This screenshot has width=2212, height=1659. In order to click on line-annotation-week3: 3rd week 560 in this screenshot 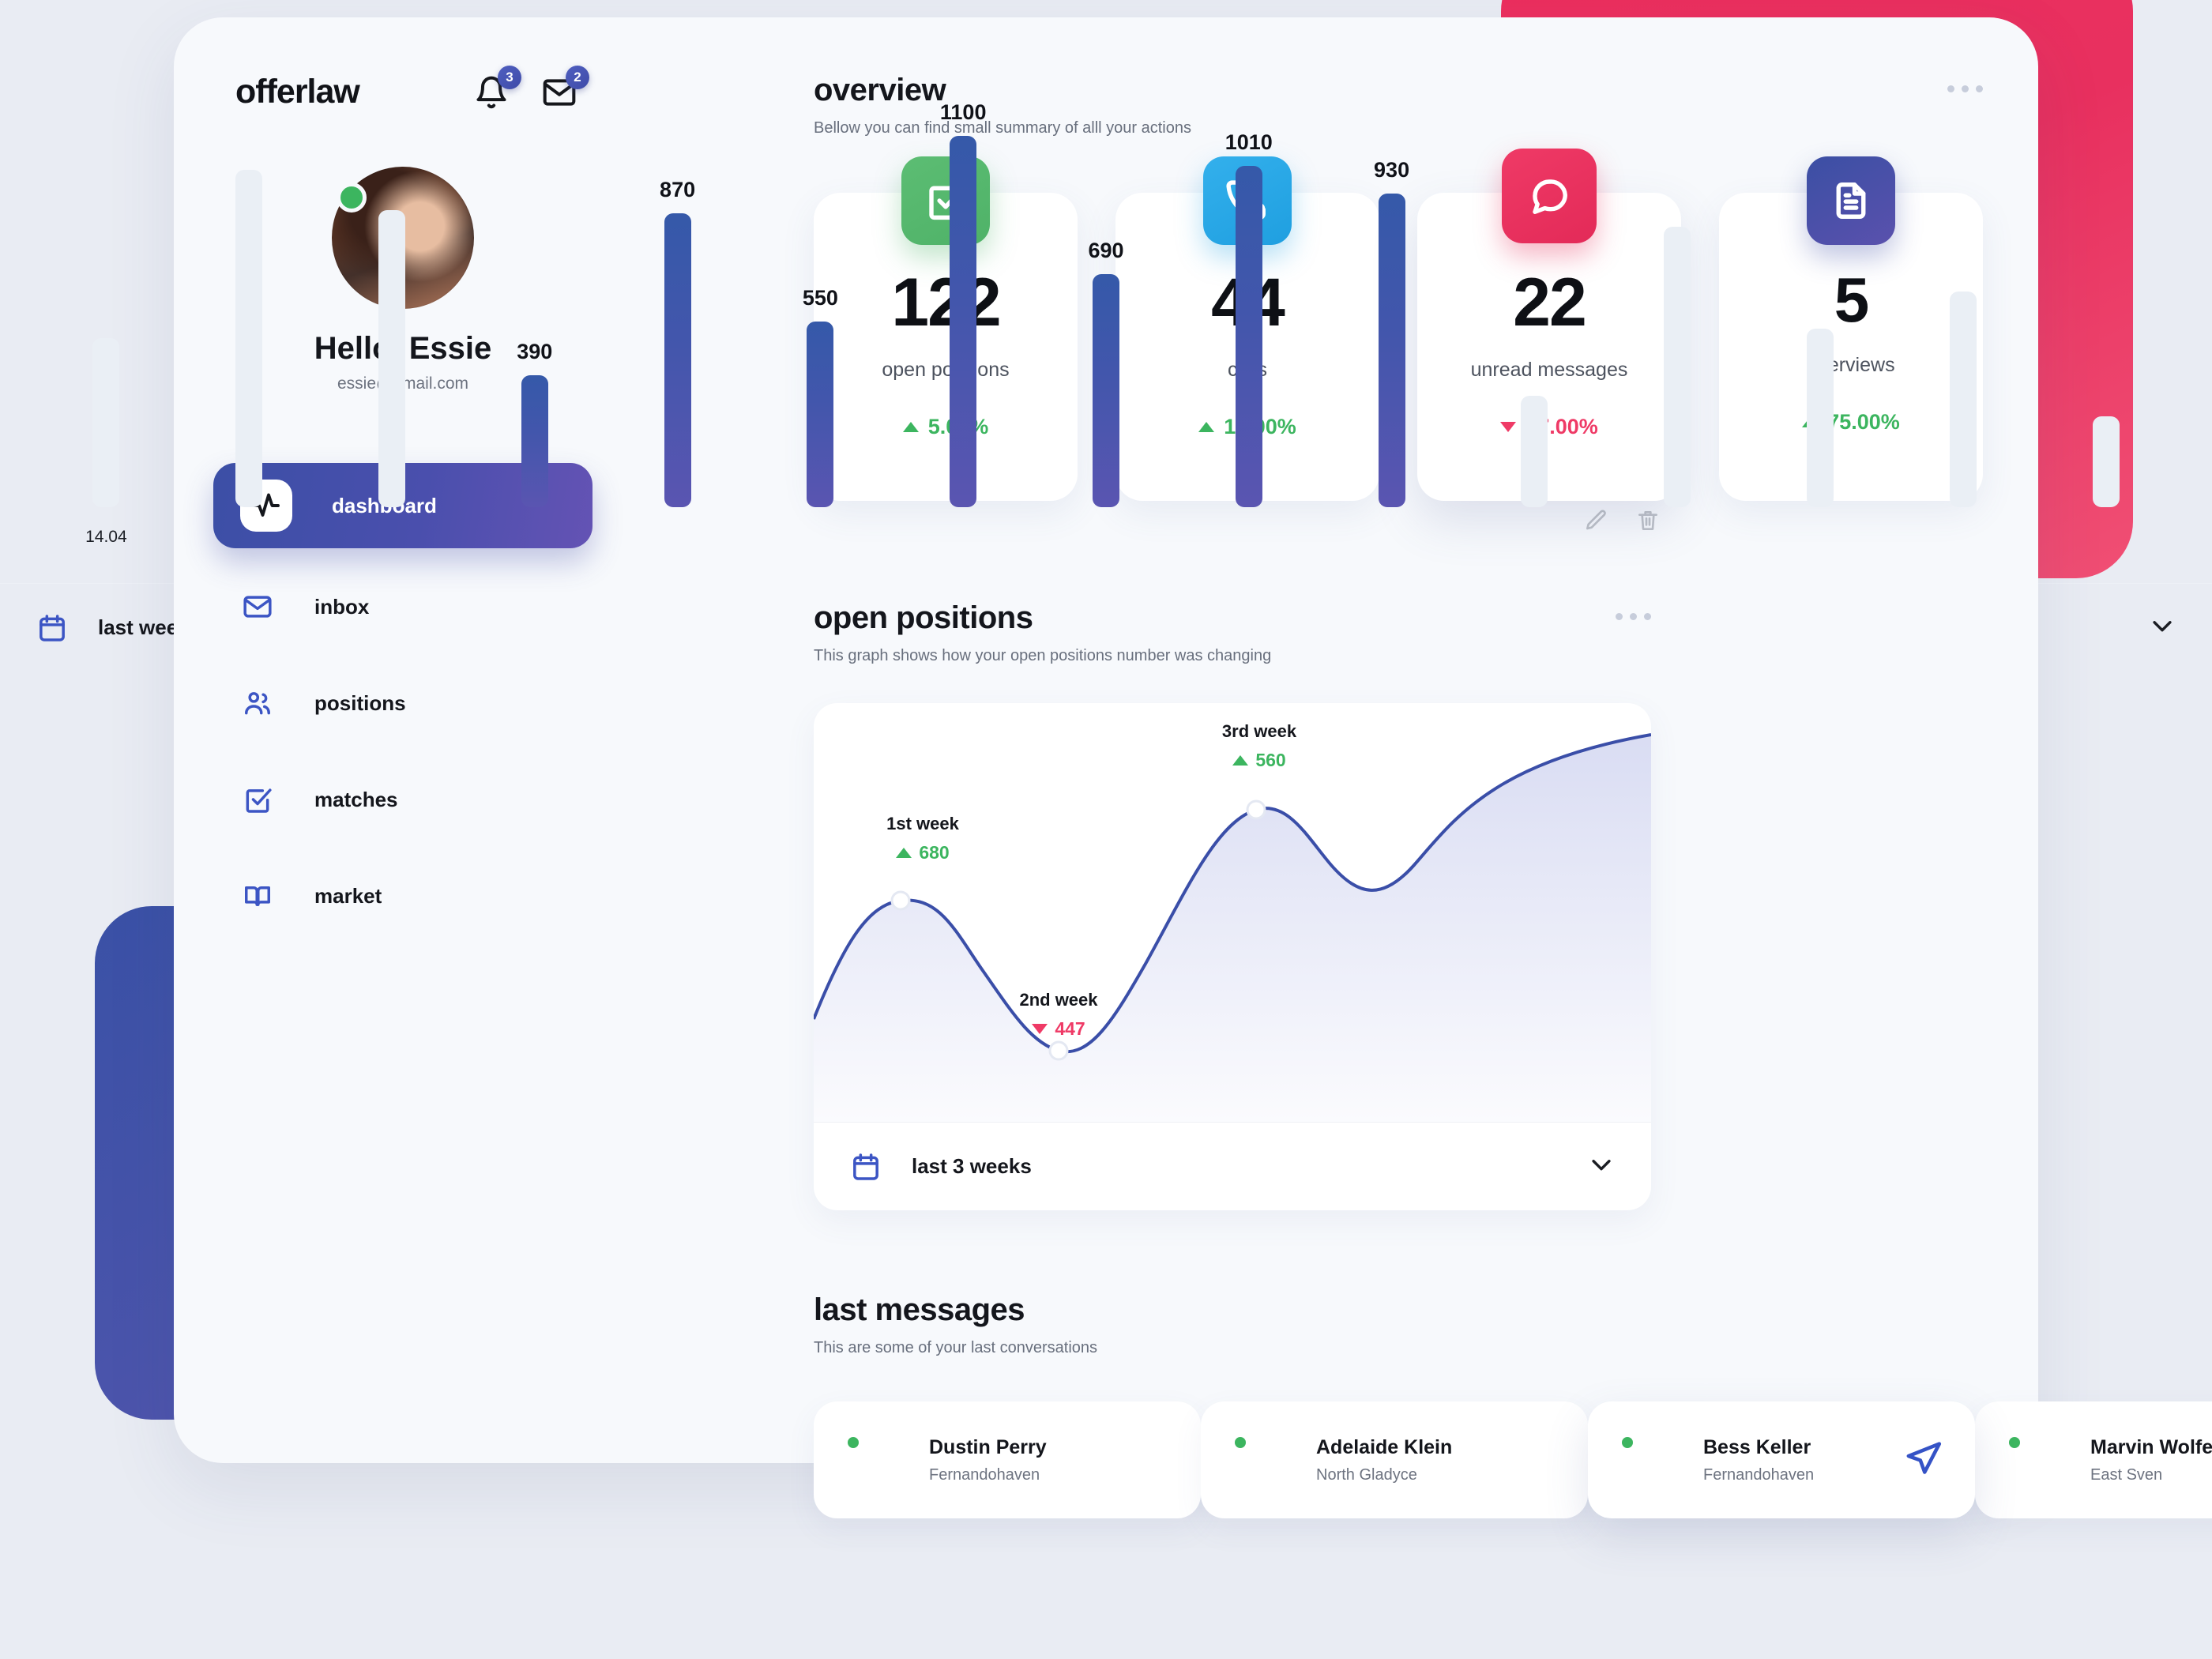, I will do `click(1259, 746)`.